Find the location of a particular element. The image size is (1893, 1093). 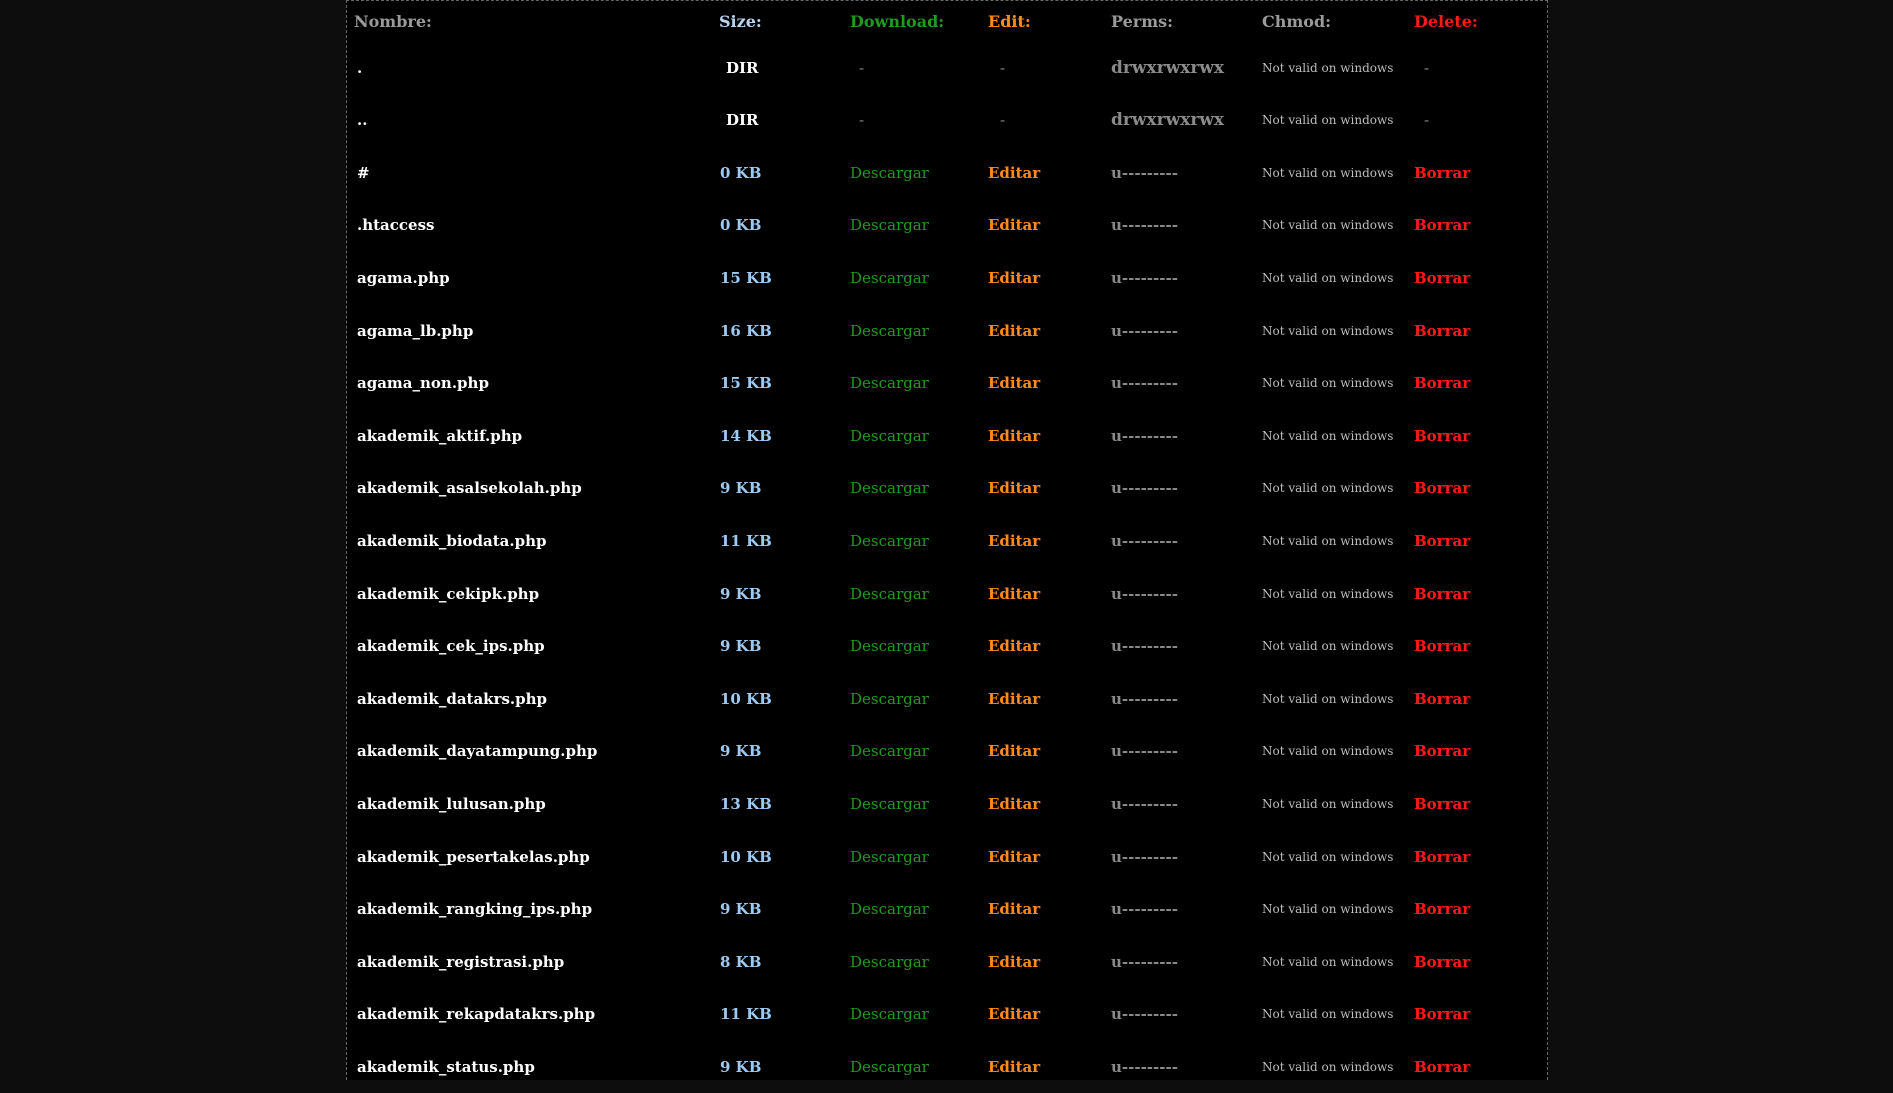

file-name-link: agama.php is located at coordinates (403, 278).